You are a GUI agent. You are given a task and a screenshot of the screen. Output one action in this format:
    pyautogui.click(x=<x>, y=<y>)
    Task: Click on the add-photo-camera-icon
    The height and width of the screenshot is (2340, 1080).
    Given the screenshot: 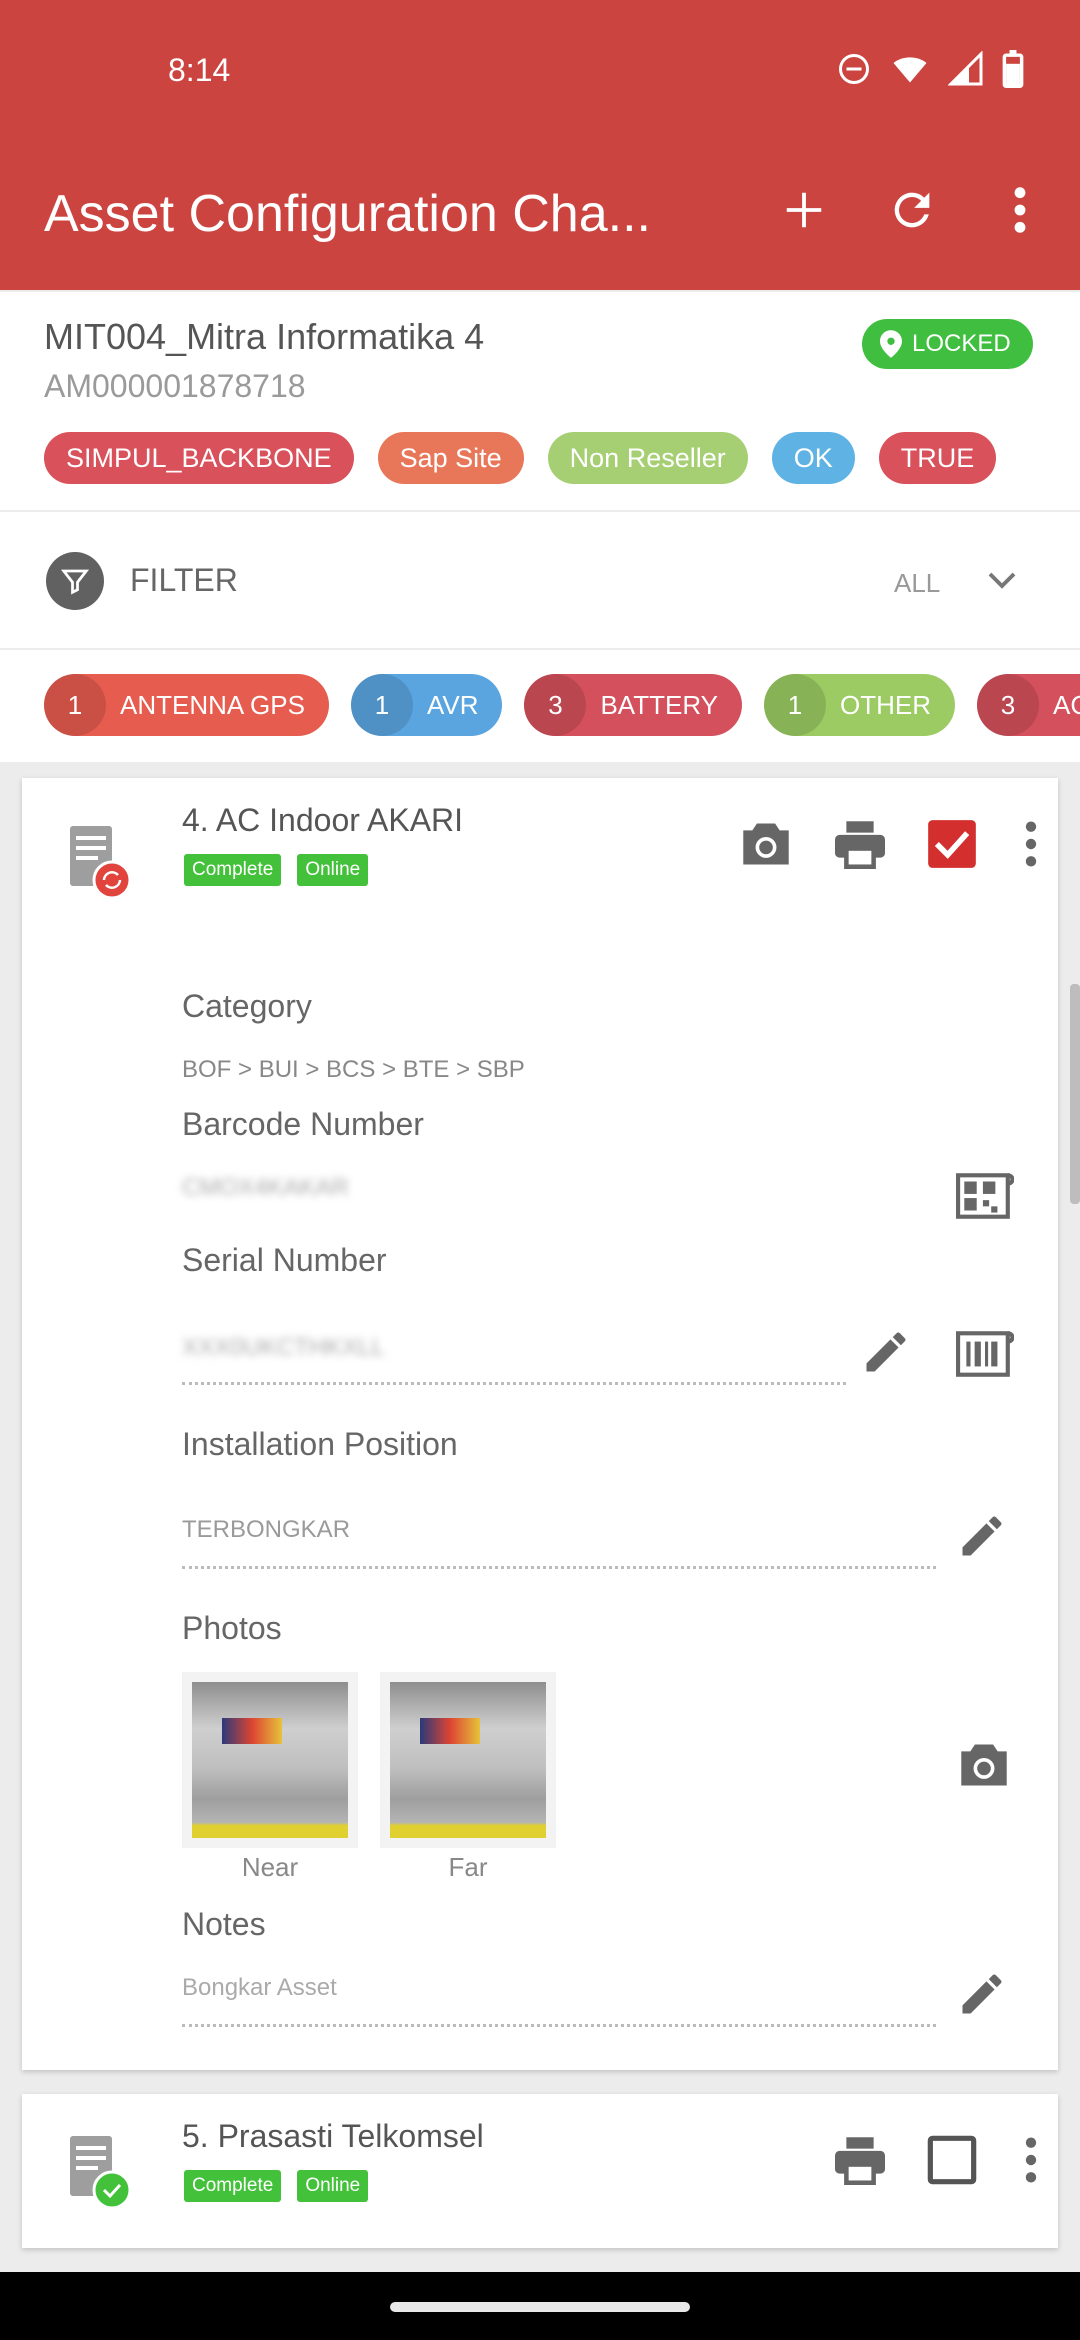 What is the action you would take?
    pyautogui.click(x=984, y=1765)
    